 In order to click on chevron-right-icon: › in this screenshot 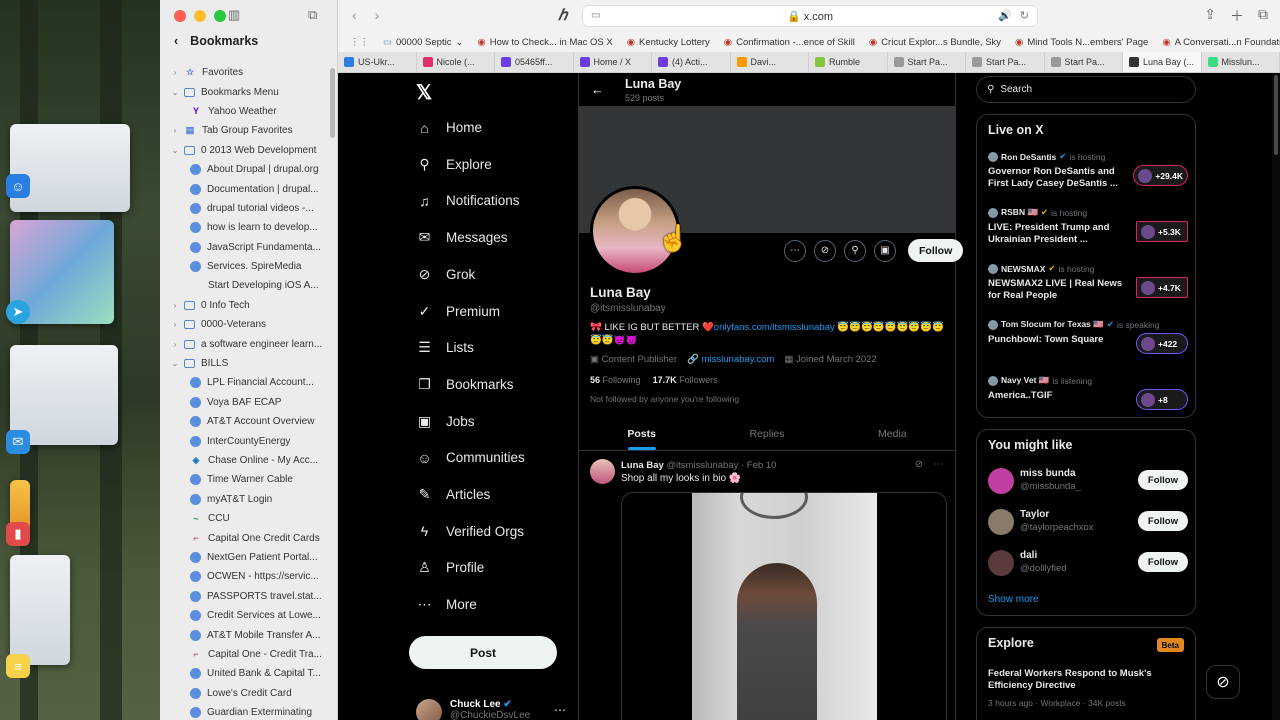, I will do `click(175, 324)`.